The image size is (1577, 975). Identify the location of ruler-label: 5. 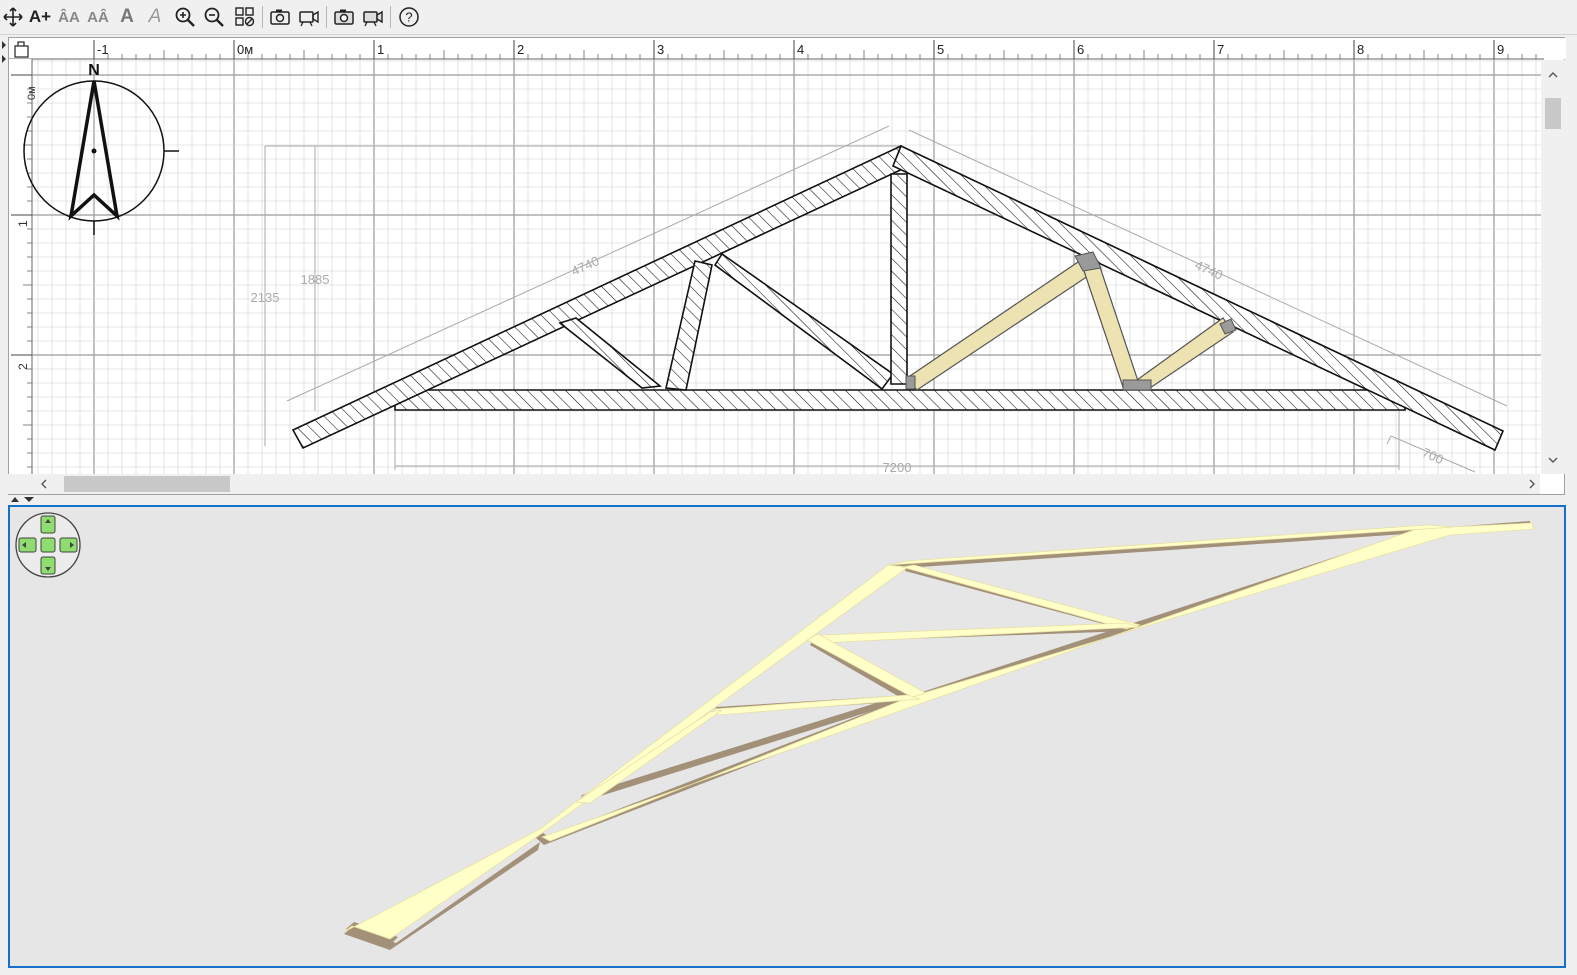
(940, 49).